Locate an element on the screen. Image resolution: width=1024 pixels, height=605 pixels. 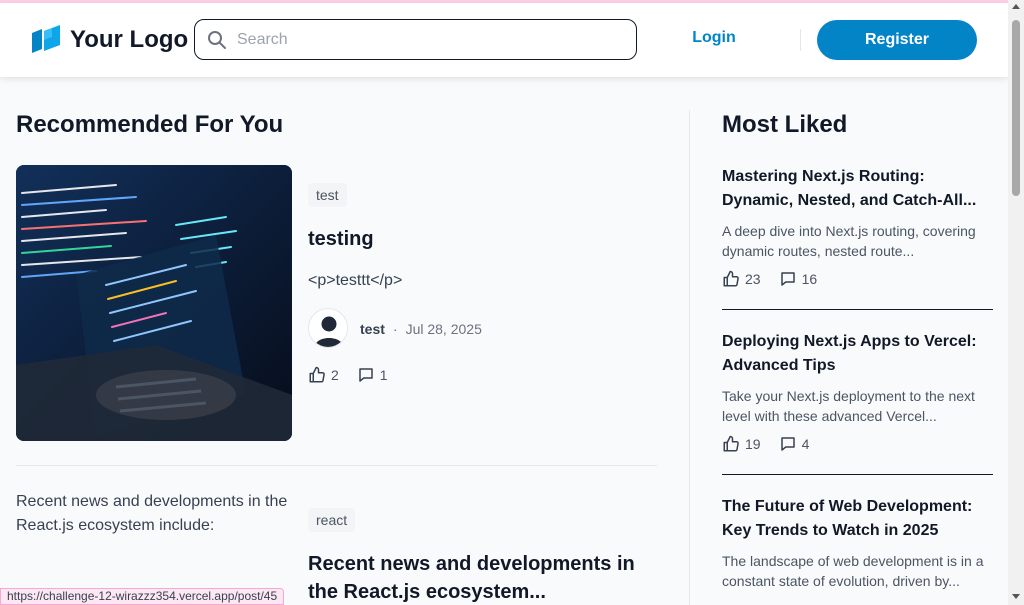
comment-button: 1 is located at coordinates (372, 375).